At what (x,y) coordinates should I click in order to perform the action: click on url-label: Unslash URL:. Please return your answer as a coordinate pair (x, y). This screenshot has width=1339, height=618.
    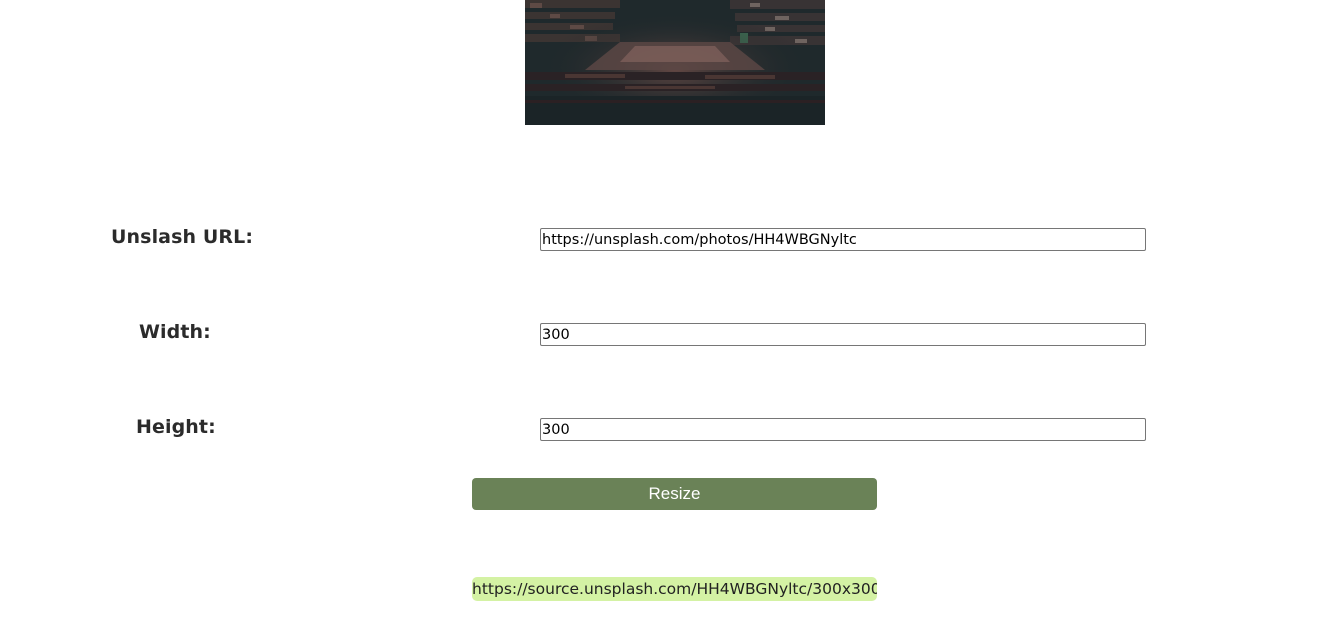
    Looking at the image, I should click on (182, 237).